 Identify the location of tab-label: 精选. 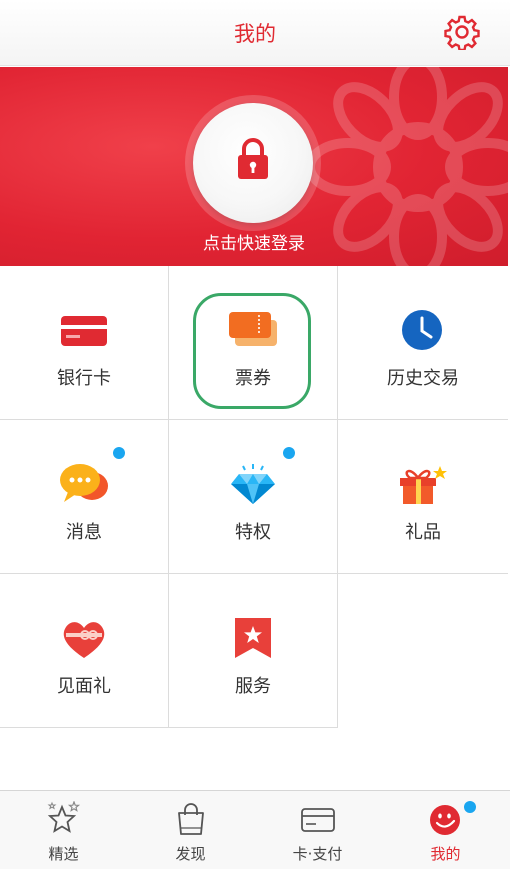
(63, 854).